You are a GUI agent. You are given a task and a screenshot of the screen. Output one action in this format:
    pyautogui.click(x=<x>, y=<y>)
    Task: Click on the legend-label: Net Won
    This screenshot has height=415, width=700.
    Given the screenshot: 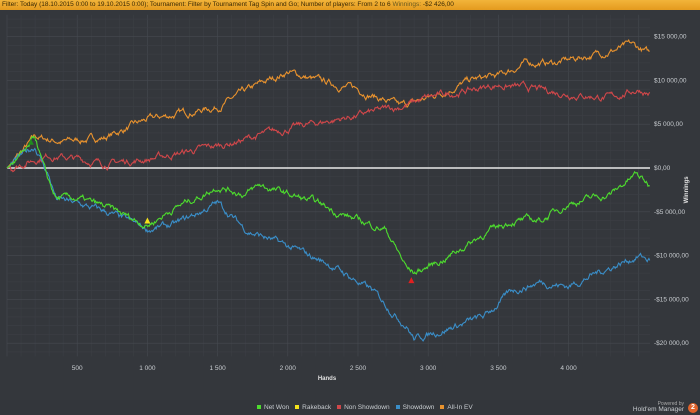 What is the action you would take?
    pyautogui.click(x=277, y=407)
    